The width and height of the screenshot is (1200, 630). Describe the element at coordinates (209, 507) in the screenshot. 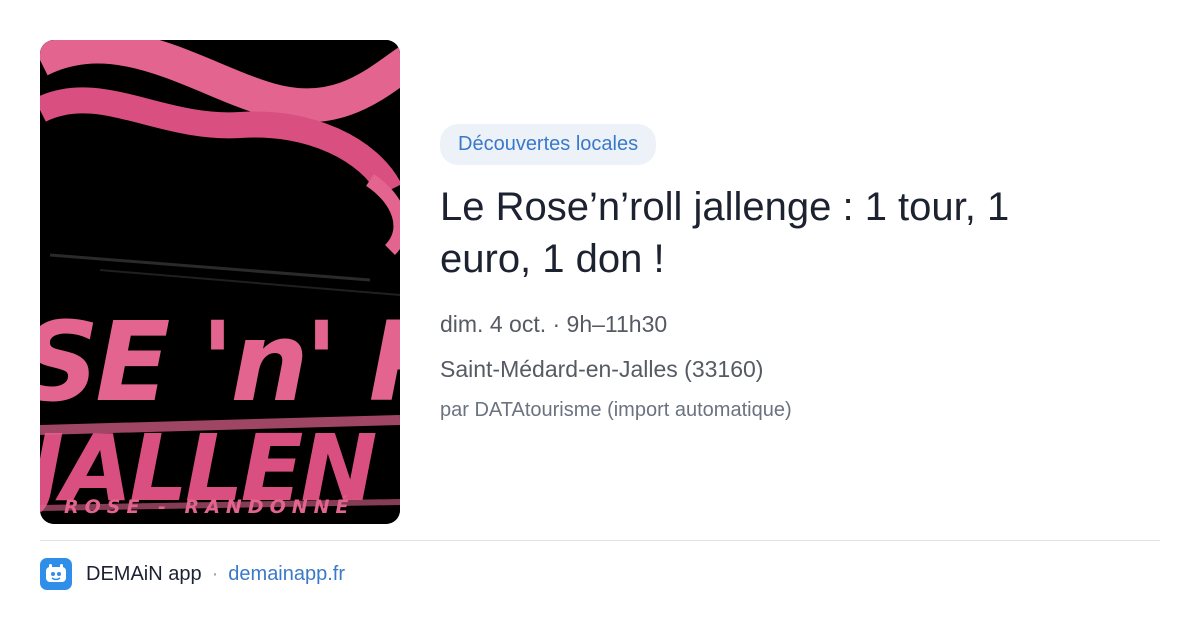

I see `poster-caption: ROSE - RANDONNÉ` at that location.